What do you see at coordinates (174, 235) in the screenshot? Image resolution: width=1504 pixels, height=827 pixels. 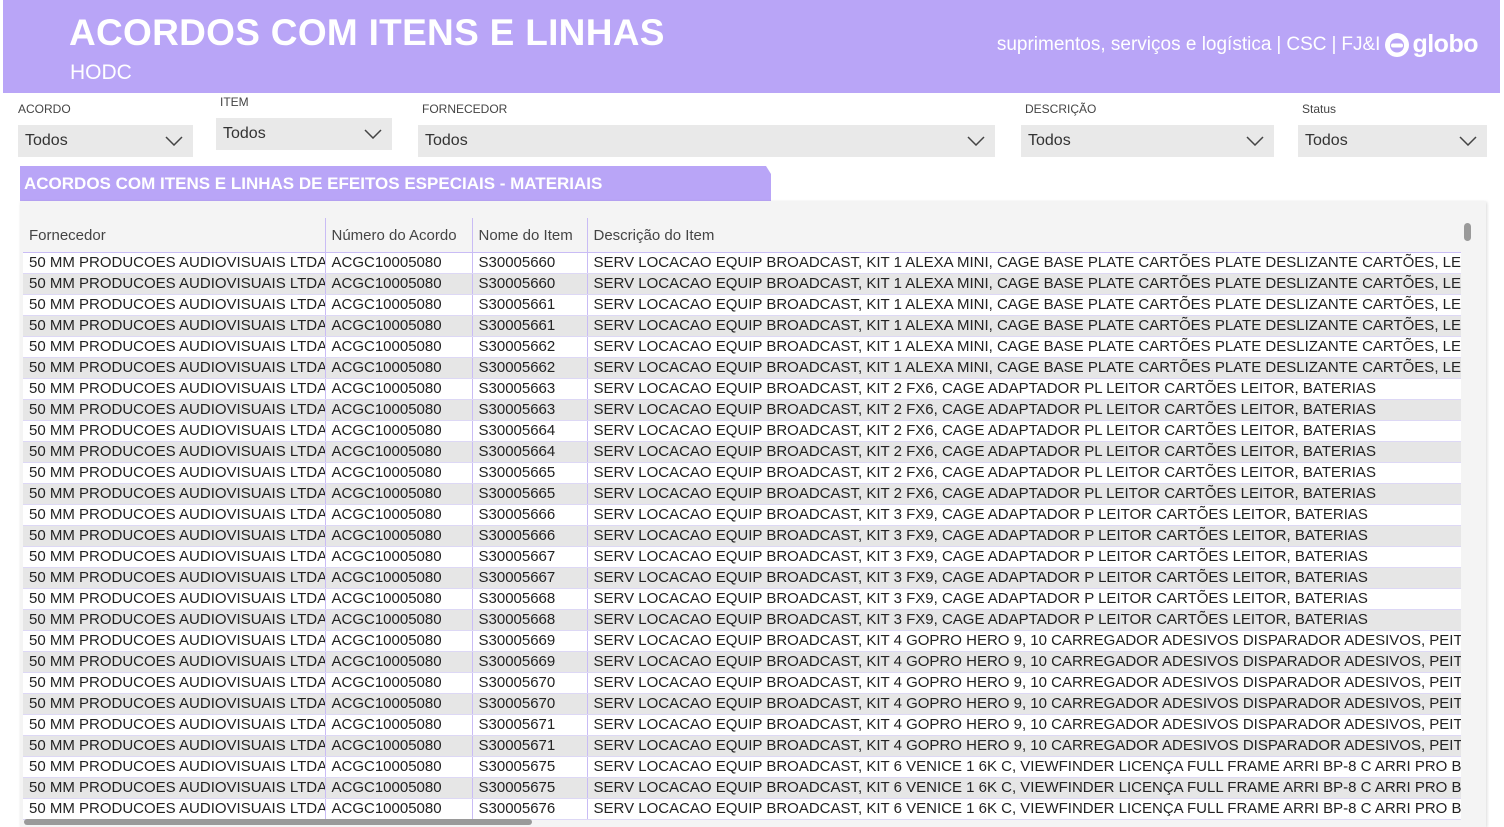 I see `column-header-fornecedor: Fornecedor` at bounding box center [174, 235].